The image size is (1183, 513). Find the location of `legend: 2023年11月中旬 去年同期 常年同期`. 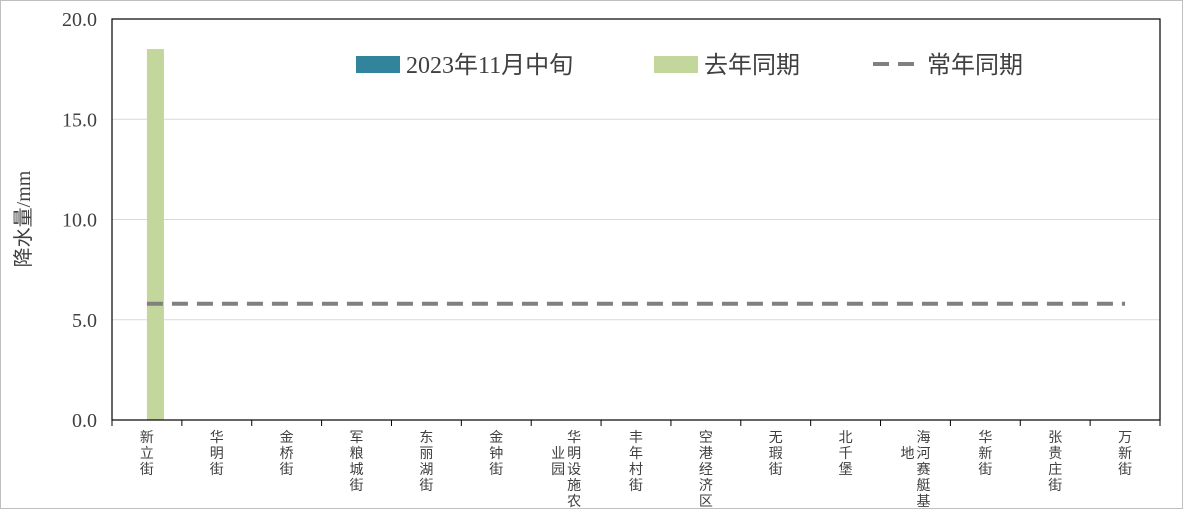

legend: 2023年11月中旬 去年同期 常年同期 is located at coordinates (689, 65).